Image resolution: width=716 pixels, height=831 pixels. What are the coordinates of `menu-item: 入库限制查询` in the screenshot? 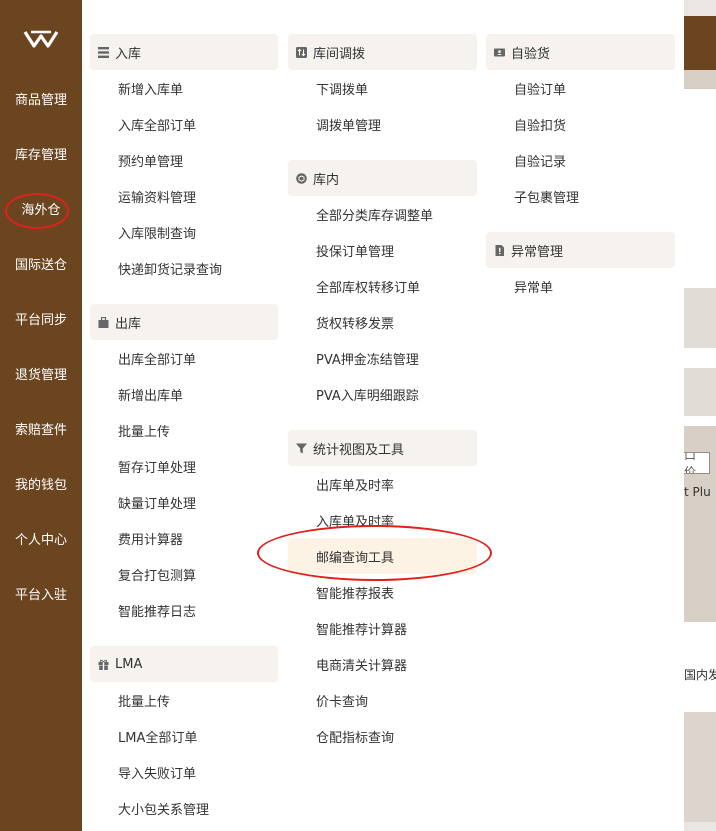 It's located at (143, 232).